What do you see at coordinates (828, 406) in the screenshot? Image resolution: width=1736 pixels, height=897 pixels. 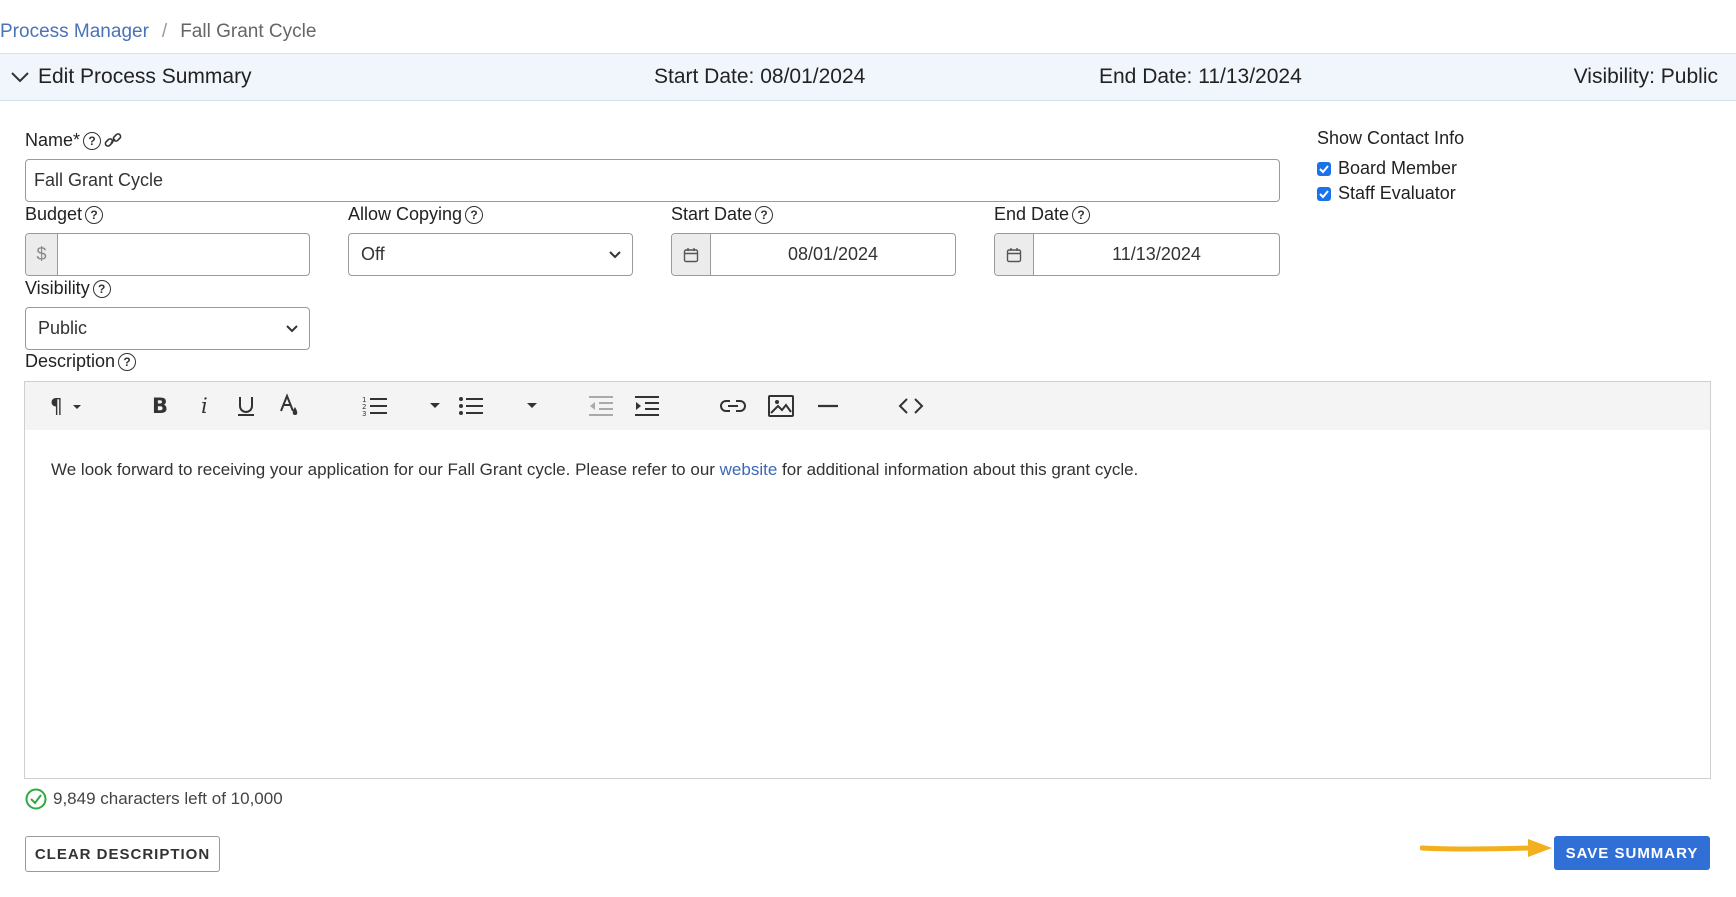 I see `horizontal-line-icon` at bounding box center [828, 406].